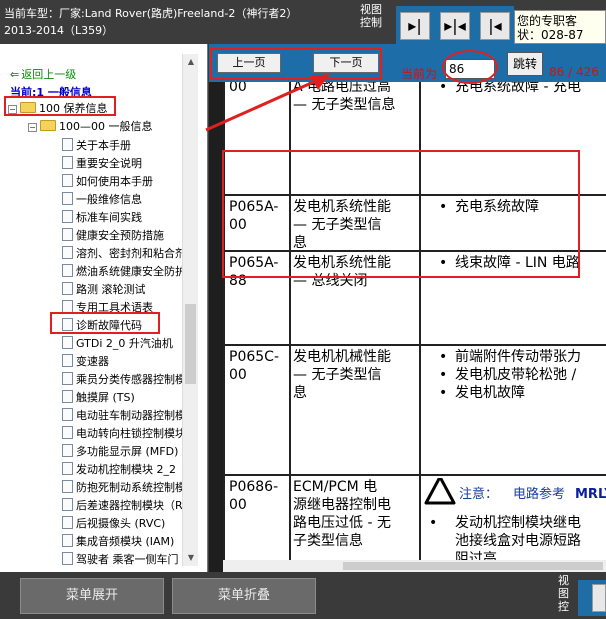  Describe the element at coordinates (114, 307) in the screenshot. I see `tree-item-label: 专用工具术语表` at that location.